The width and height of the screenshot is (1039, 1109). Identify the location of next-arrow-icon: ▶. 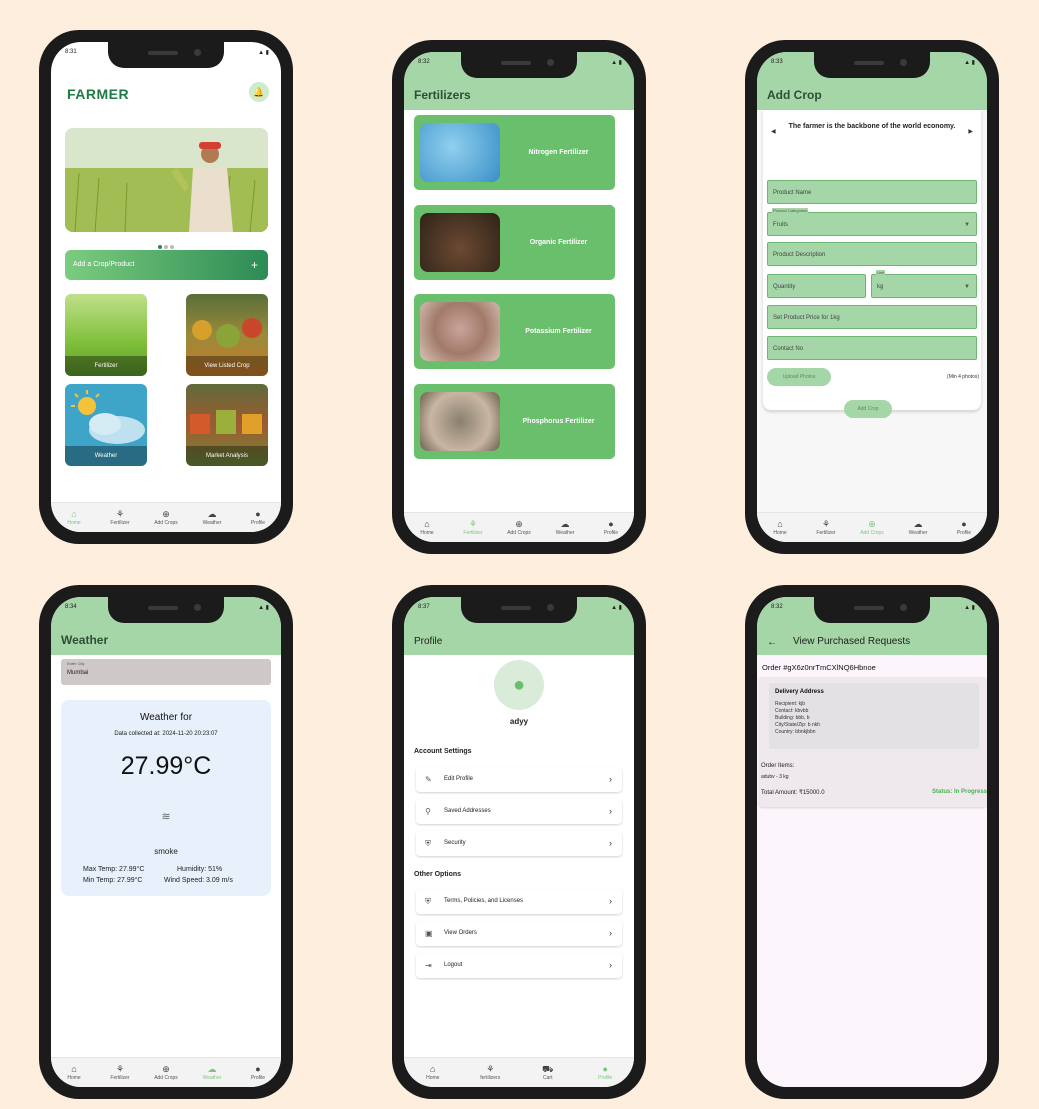
(970, 131).